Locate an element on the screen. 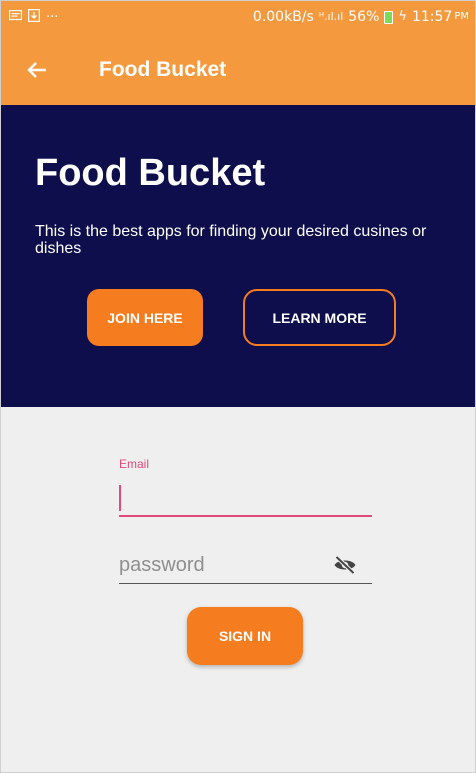 This screenshot has width=476, height=773. learn-more-button: LEARN MORE is located at coordinates (319, 317).